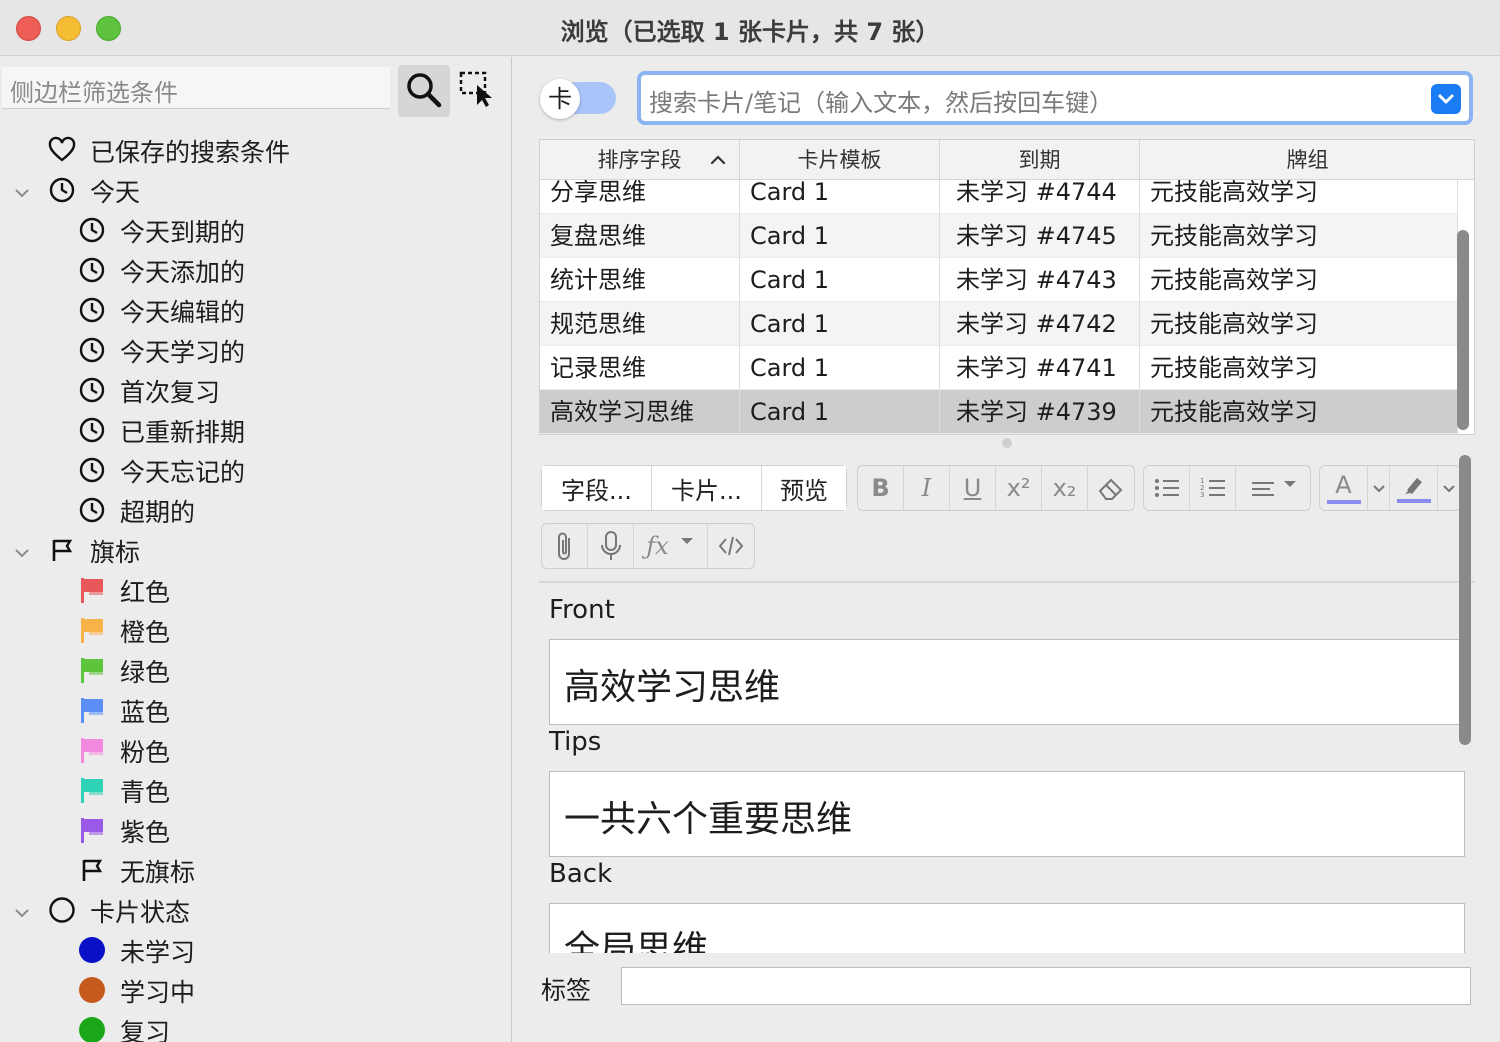  I want to click on sidebar-search-button, so click(424, 91).